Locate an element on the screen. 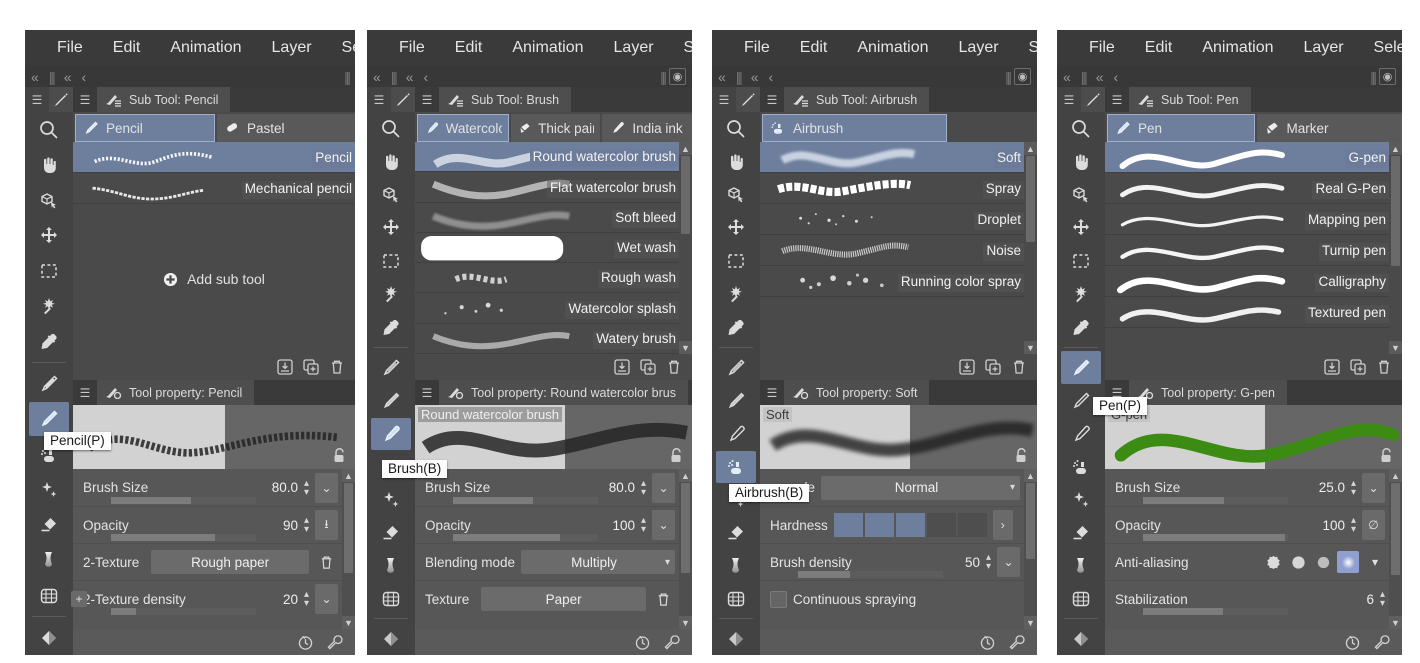 The height and width of the screenshot is (663, 1420). list-item: Wet wash is located at coordinates (547, 248).